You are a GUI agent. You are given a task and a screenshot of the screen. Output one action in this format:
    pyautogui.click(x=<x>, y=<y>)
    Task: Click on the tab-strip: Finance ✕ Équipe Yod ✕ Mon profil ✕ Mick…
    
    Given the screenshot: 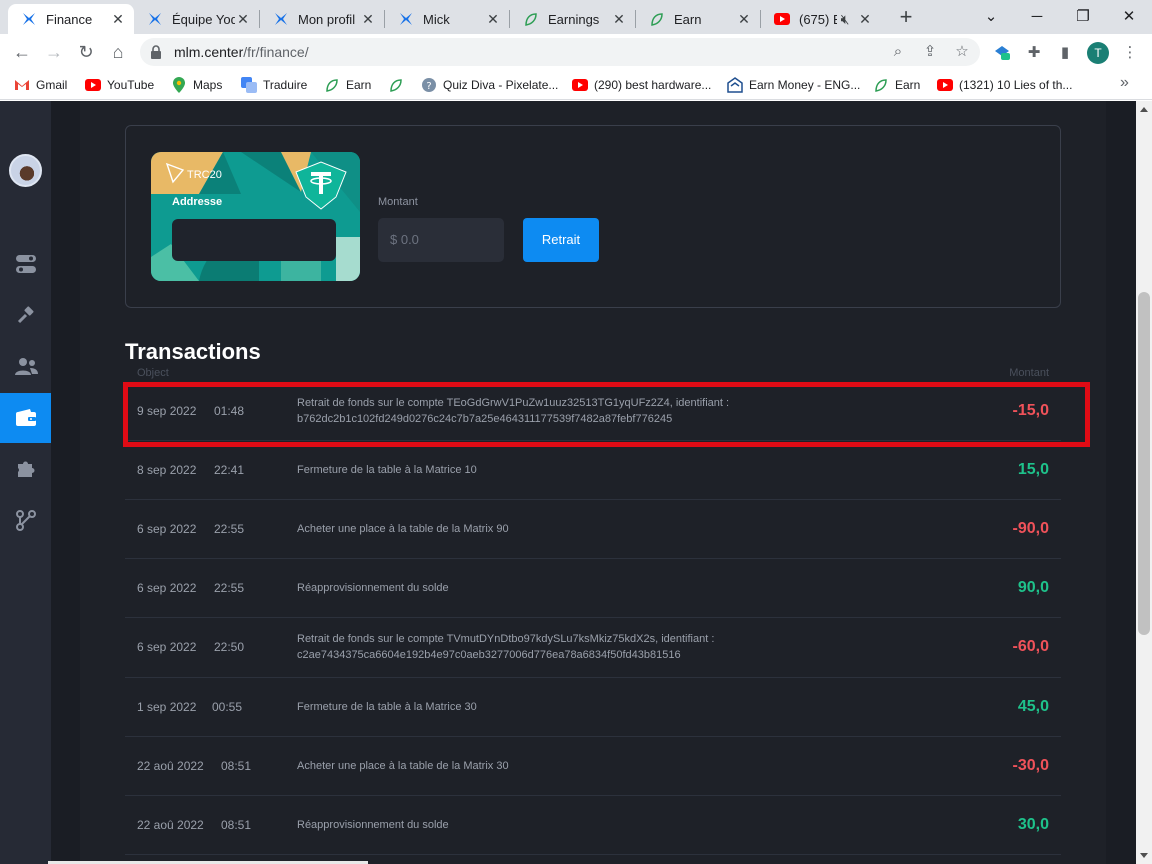 What is the action you would take?
    pyautogui.click(x=576, y=17)
    